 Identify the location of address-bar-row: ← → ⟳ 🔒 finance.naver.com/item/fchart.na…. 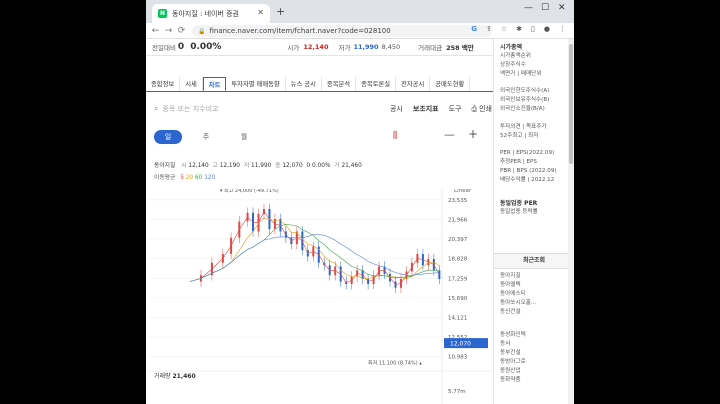
(360, 31).